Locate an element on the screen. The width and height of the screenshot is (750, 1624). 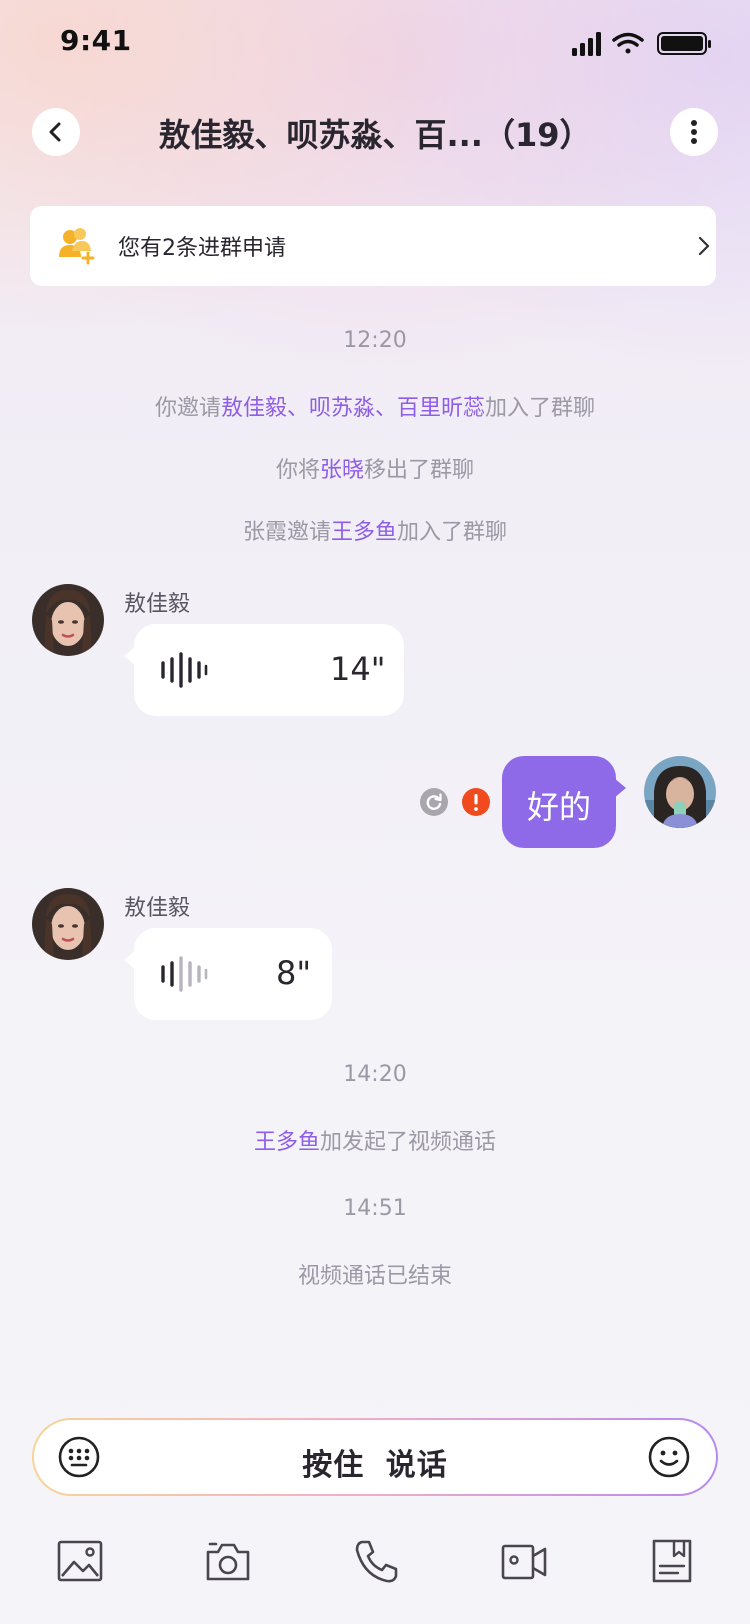
system-message: 你将张晓移出了群聊 is located at coordinates (375, 468).